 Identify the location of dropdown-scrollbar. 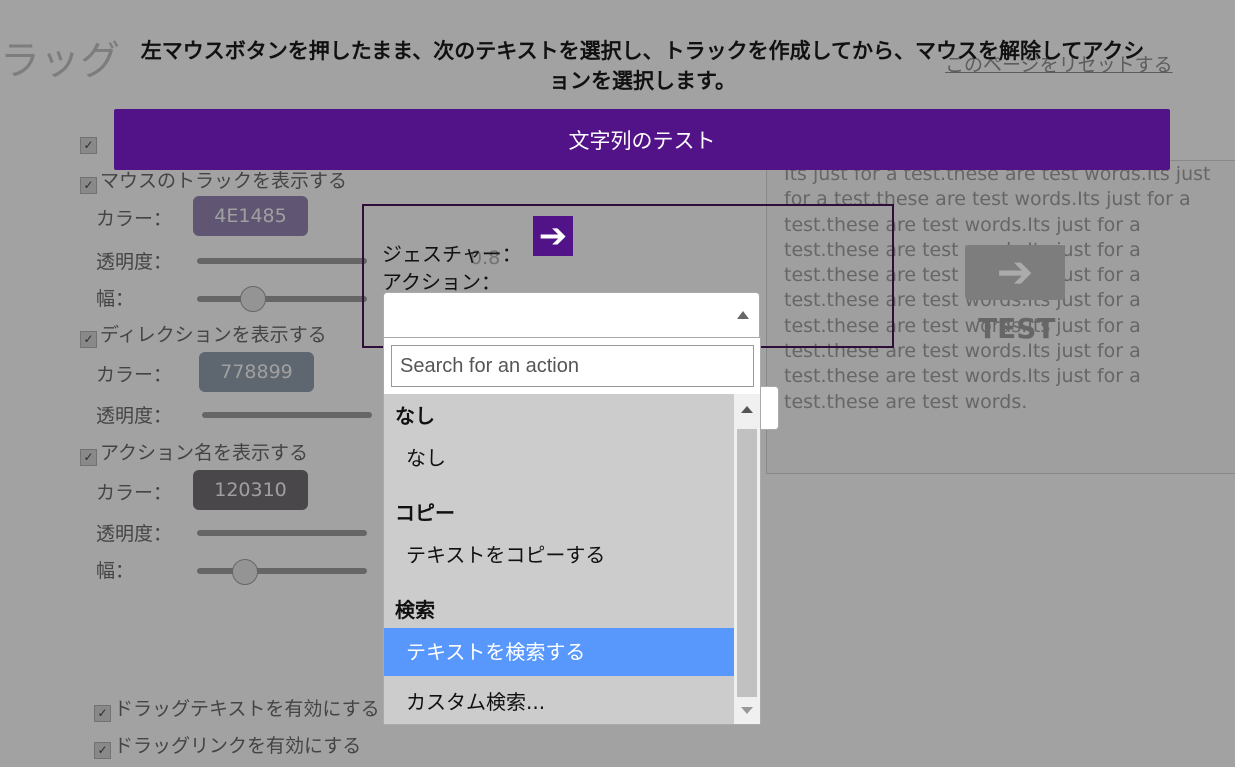
(747, 559).